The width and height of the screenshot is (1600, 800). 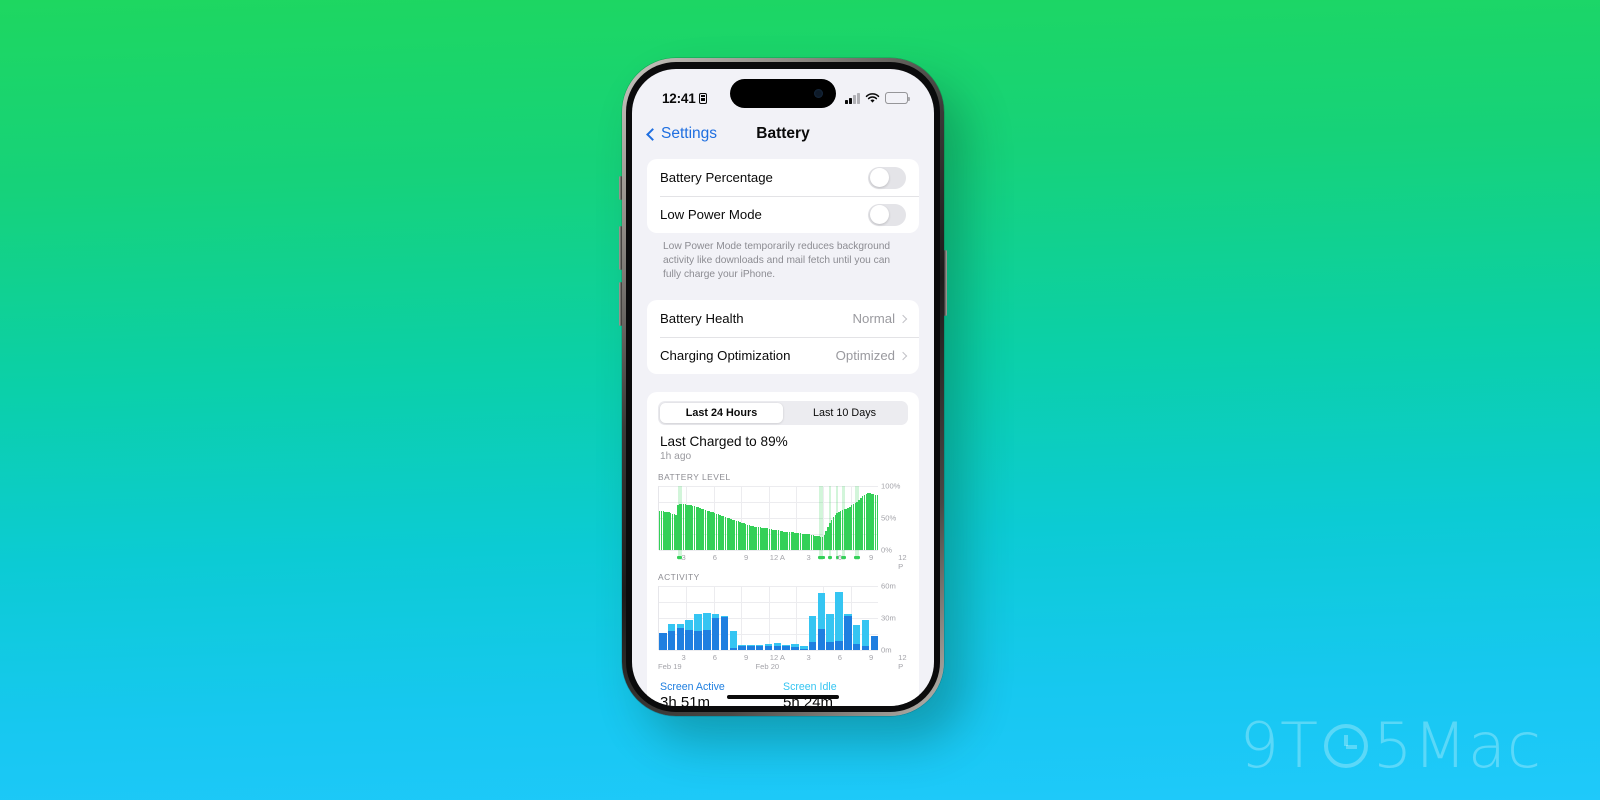 What do you see at coordinates (721, 413) in the screenshot?
I see `segment-last-24-hours: Last 24 Hours` at bounding box center [721, 413].